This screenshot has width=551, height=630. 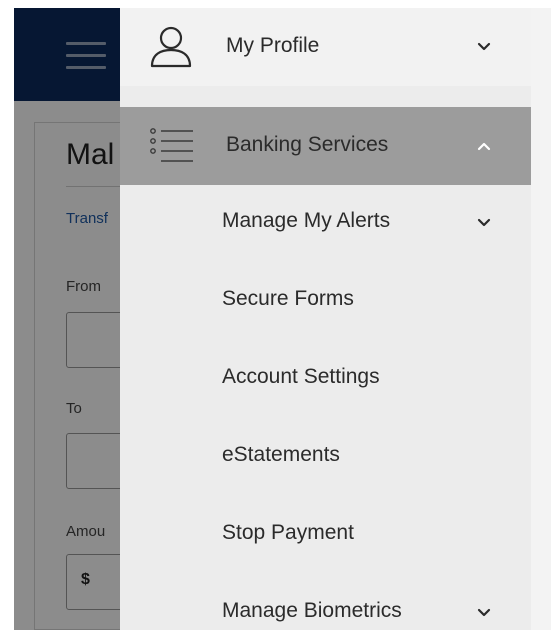 I want to click on submenu-label: Account Settings, so click(x=301, y=376).